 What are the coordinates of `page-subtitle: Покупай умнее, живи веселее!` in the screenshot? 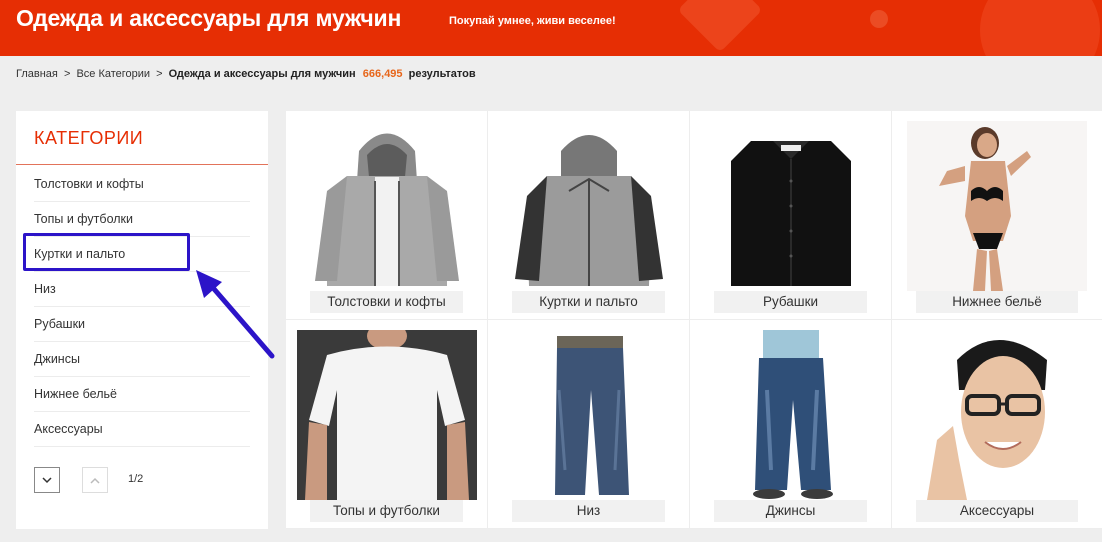 It's located at (532, 21).